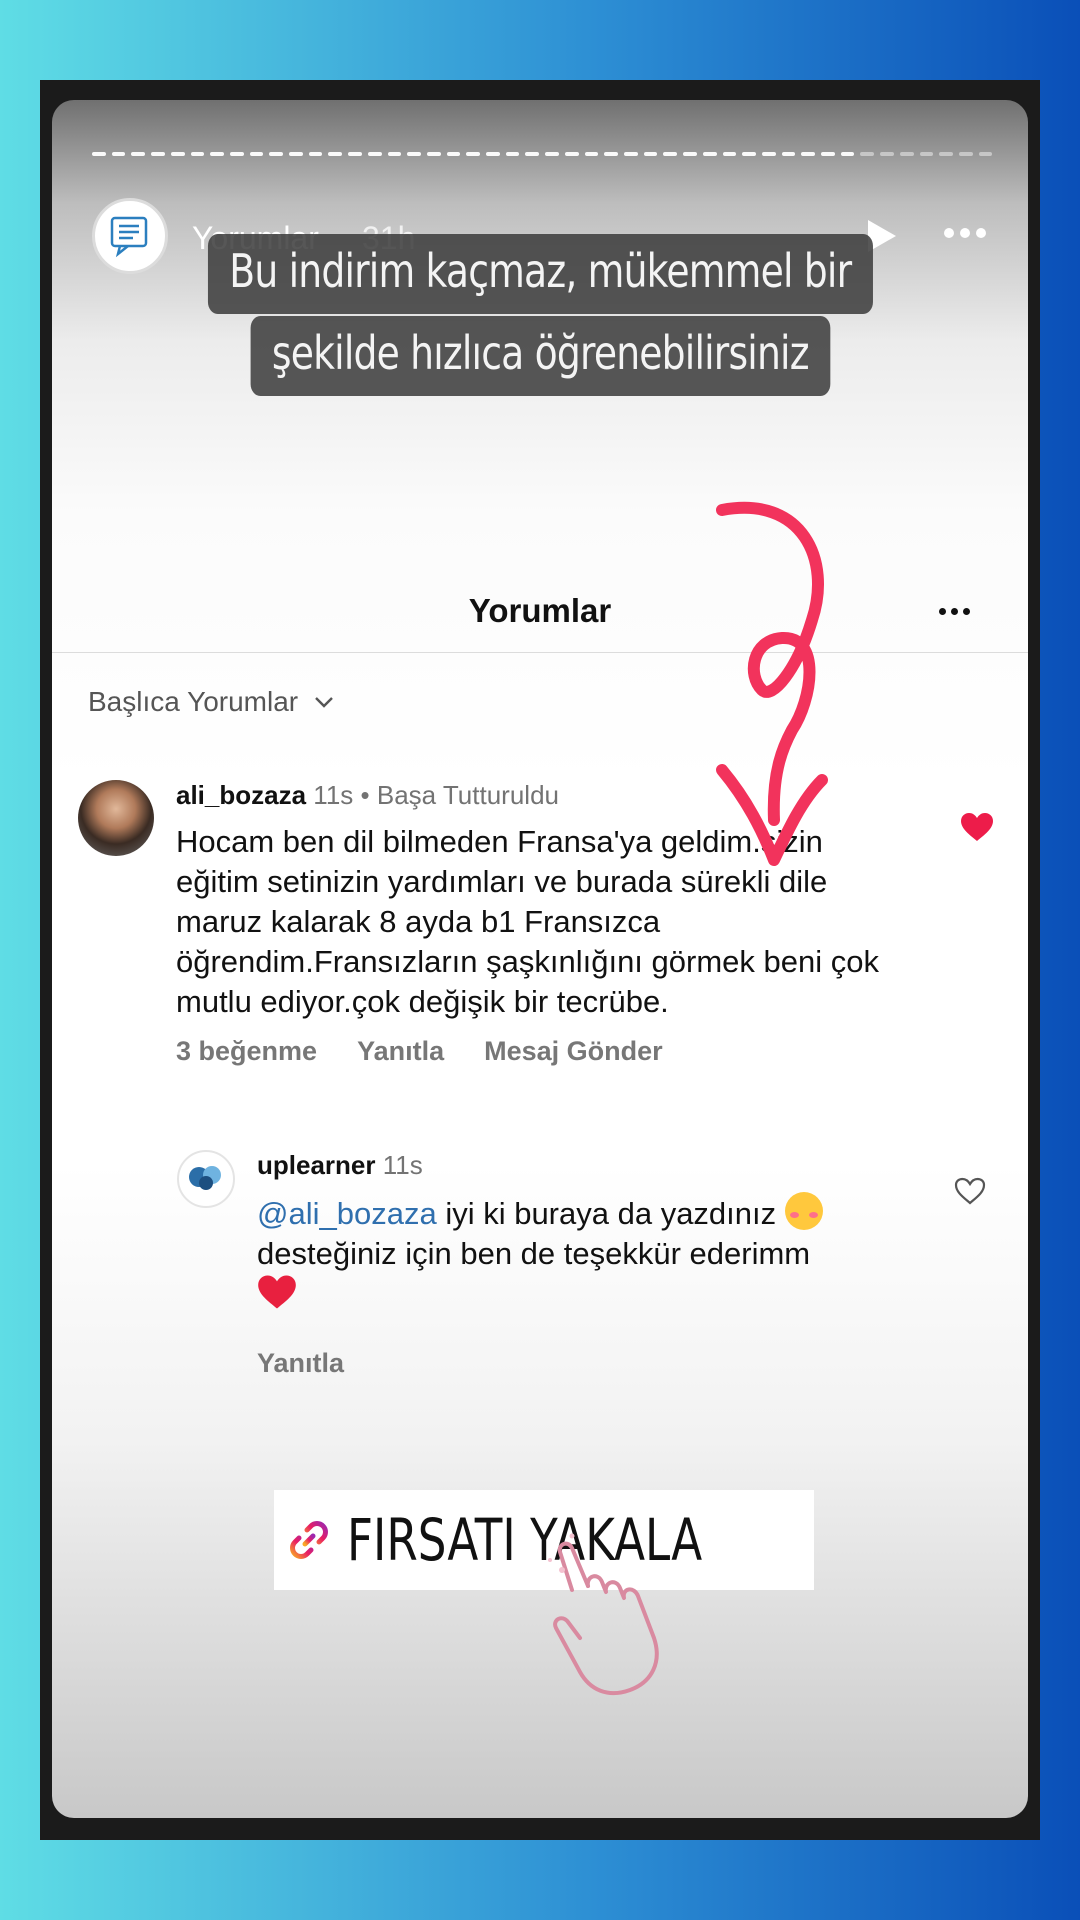  Describe the element at coordinates (324, 702) in the screenshot. I see `chevron-down-icon` at that location.